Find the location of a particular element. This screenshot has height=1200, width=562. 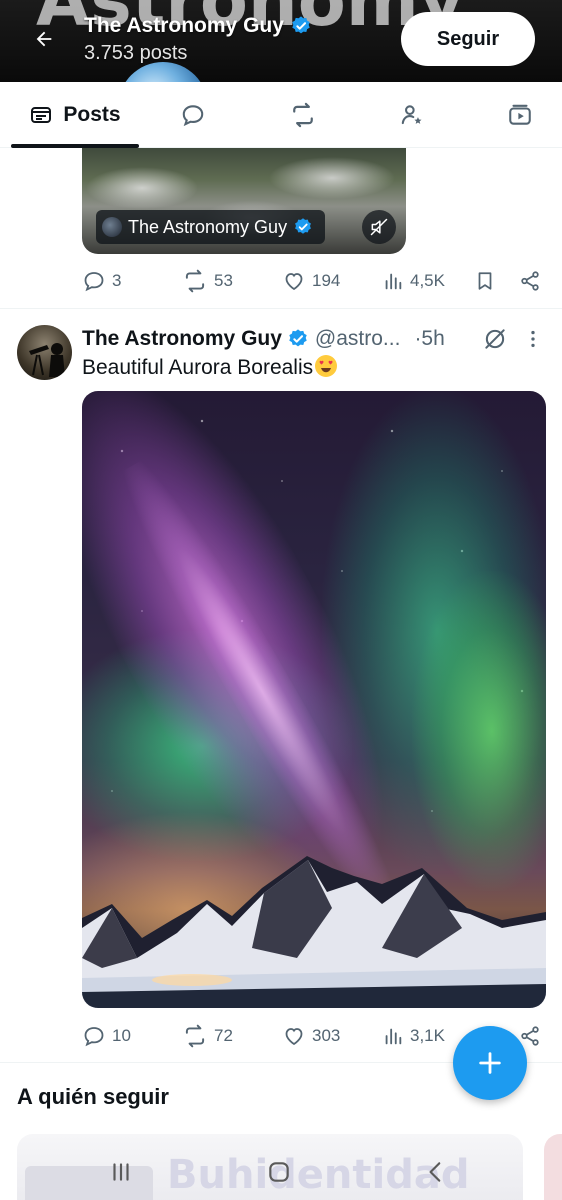

post1-share-button is located at coordinates (530, 281).